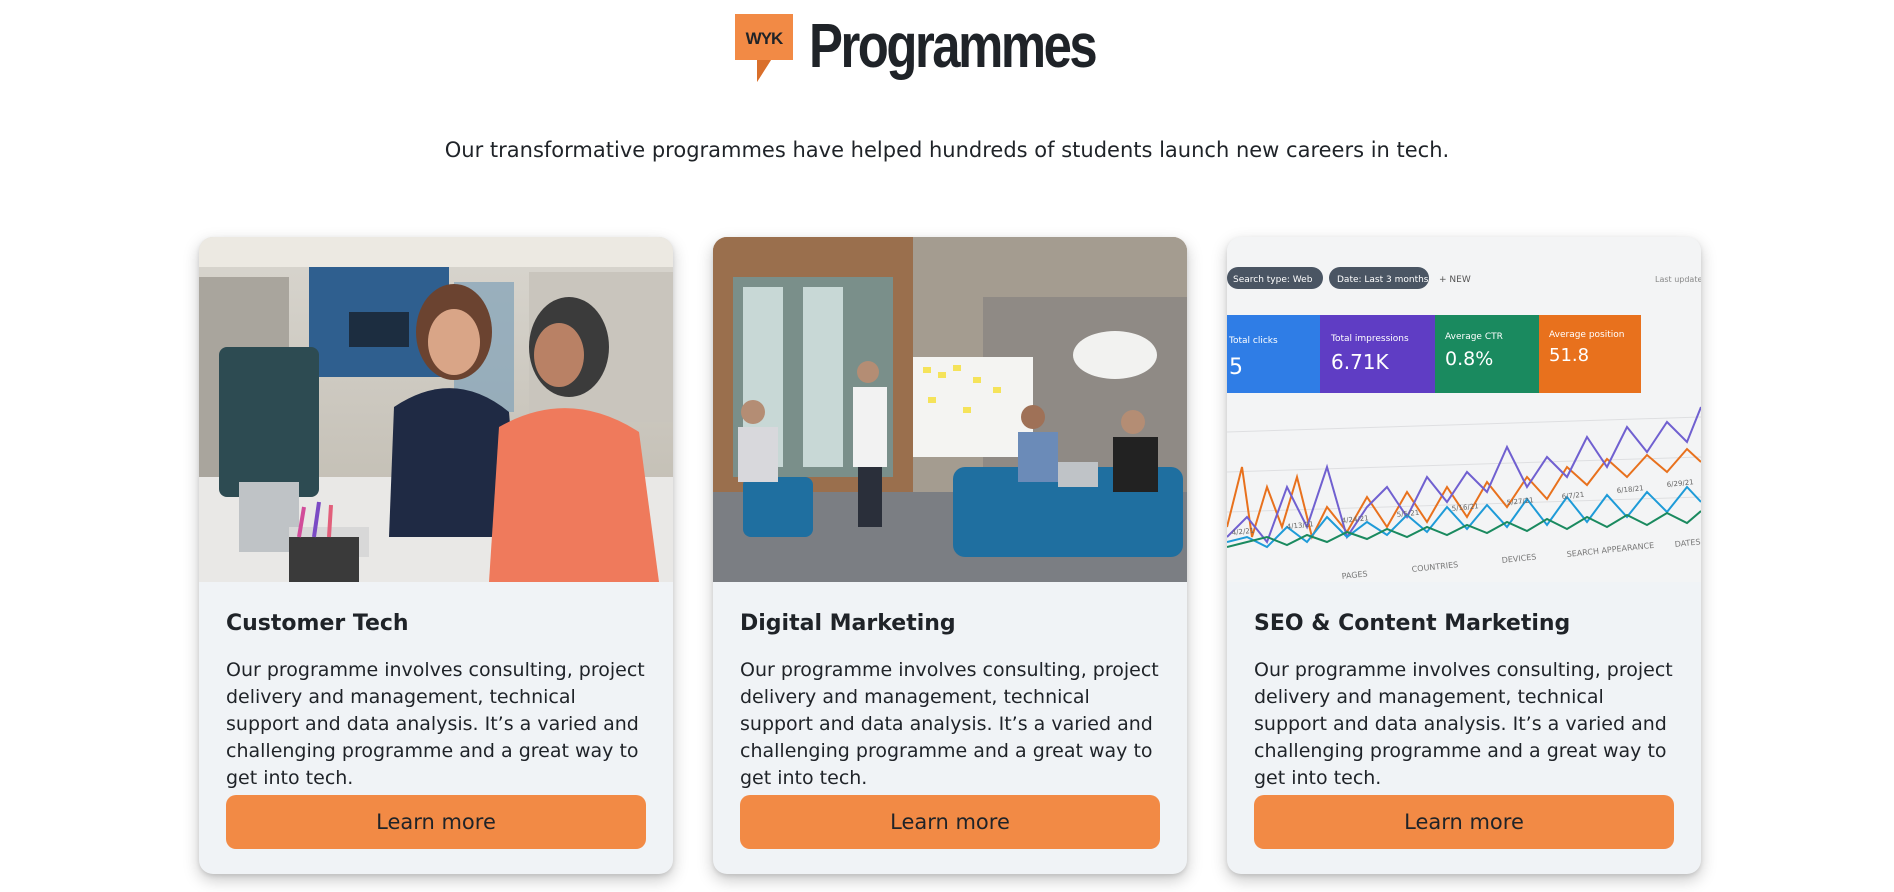 Image resolution: width=1894 pixels, height=892 pixels. Describe the element at coordinates (1569, 355) in the screenshot. I see `metric-value: 51.8` at that location.